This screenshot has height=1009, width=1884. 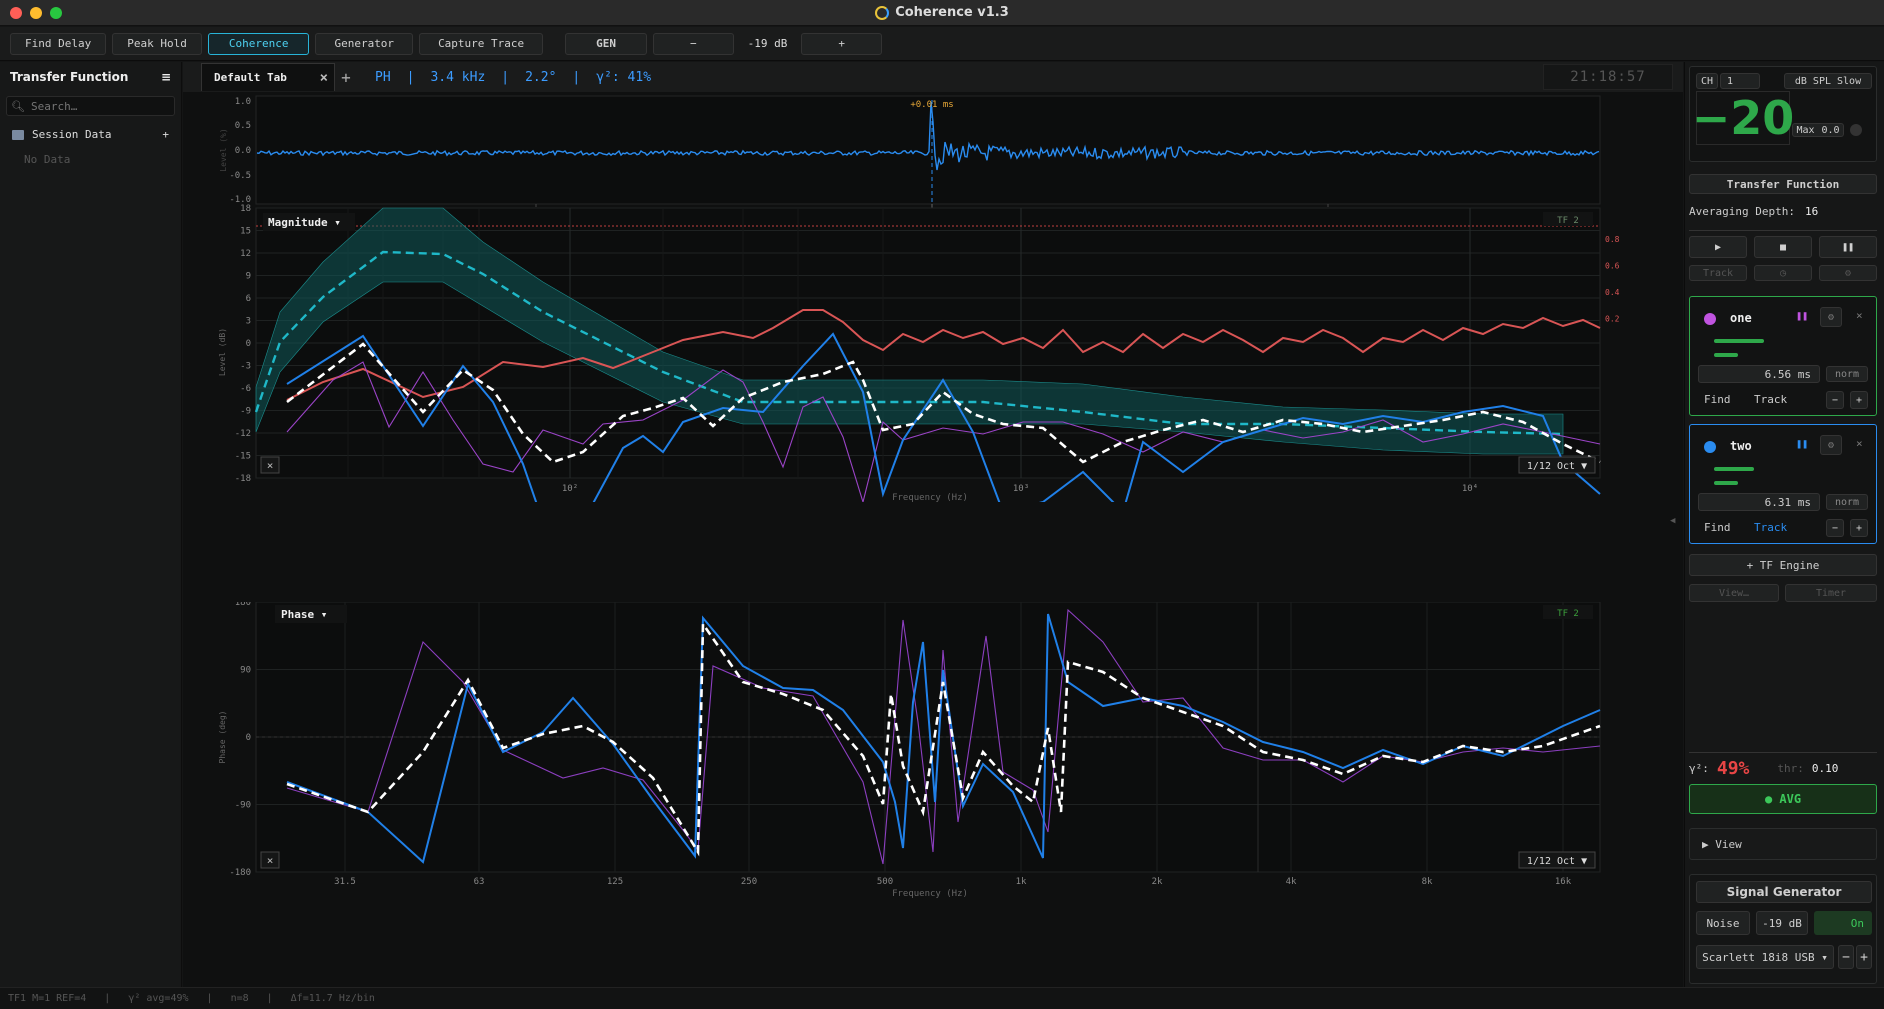 I want to click on device-plus-button: +, so click(x=1864, y=957).